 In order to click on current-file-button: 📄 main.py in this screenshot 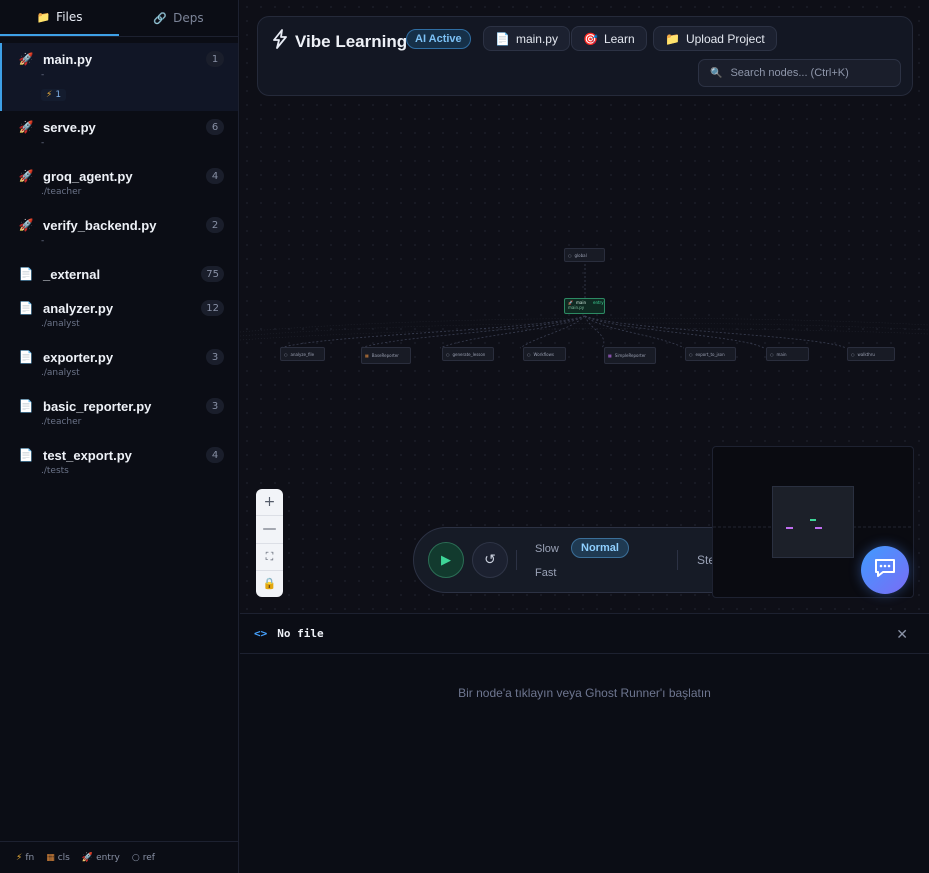, I will do `click(526, 38)`.